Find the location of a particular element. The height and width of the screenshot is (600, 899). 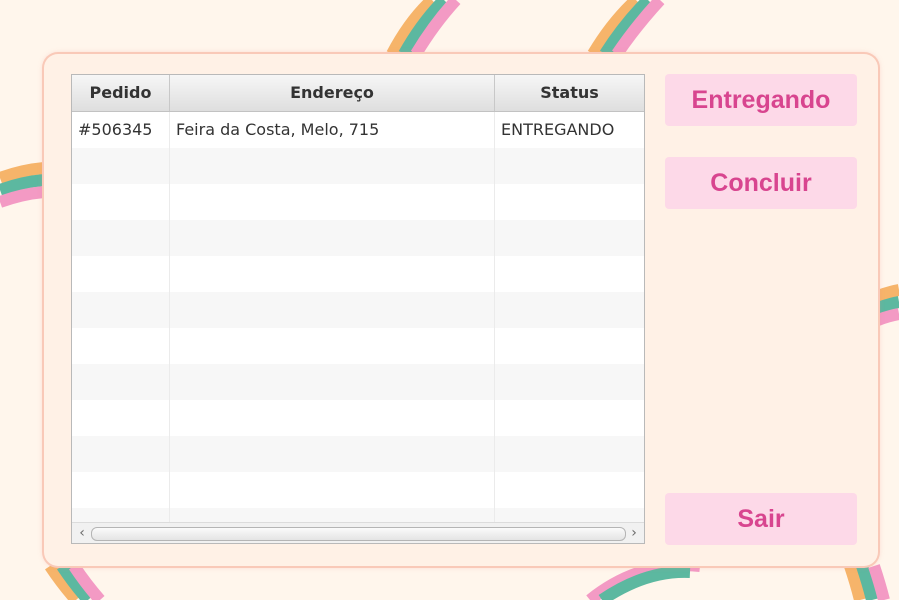

scroll-right-icon: › is located at coordinates (634, 533).